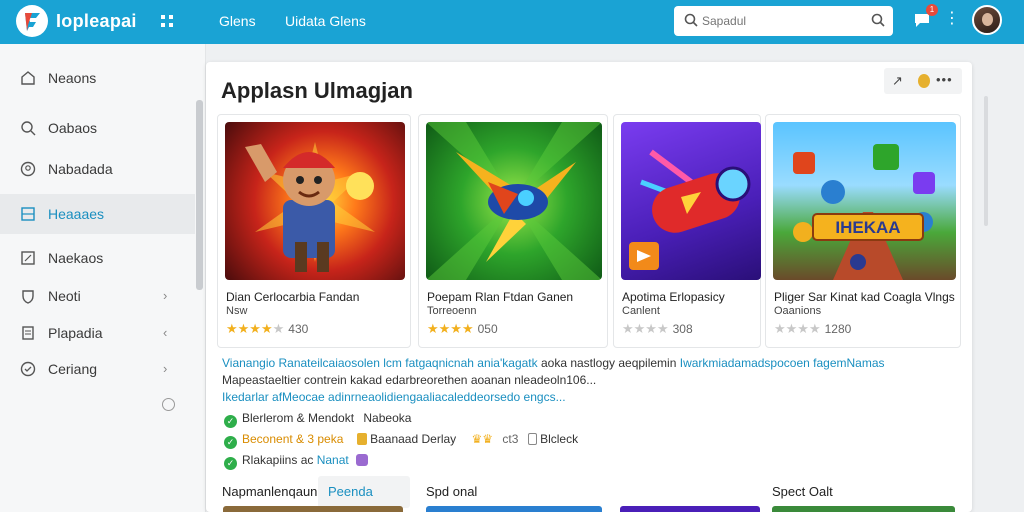 The width and height of the screenshot is (1024, 512). Describe the element at coordinates (72, 78) in the screenshot. I see `sidebar-item-label: Neaons` at that location.